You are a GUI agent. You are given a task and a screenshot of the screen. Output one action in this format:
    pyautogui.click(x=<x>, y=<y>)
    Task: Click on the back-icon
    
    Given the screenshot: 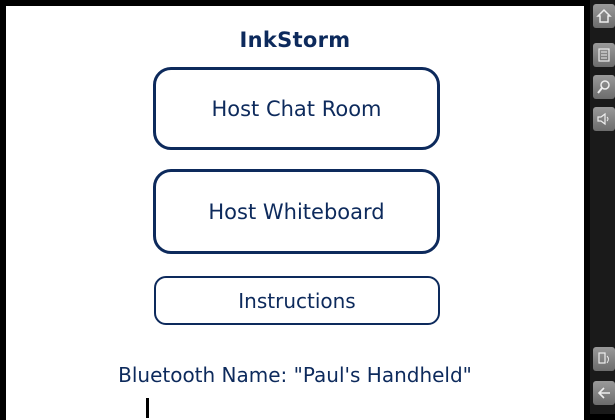 What is the action you would take?
    pyautogui.click(x=604, y=393)
    